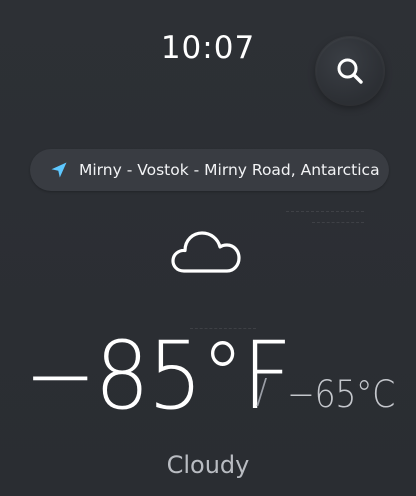  I want to click on location-selector: Mirny - Vostok - Mirny Road, Antarctica, so click(209, 170).